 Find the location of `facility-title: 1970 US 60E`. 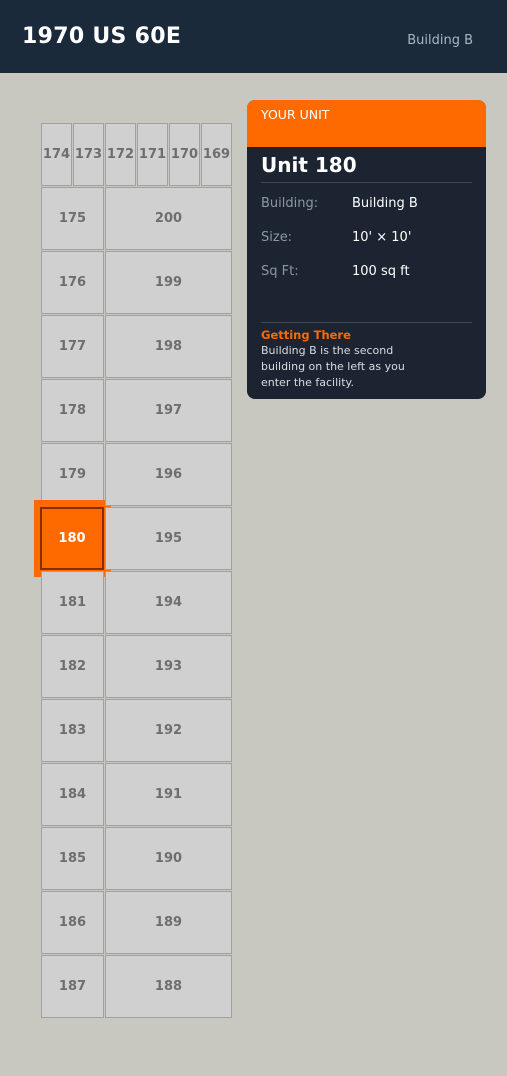

facility-title: 1970 US 60E is located at coordinates (102, 36).